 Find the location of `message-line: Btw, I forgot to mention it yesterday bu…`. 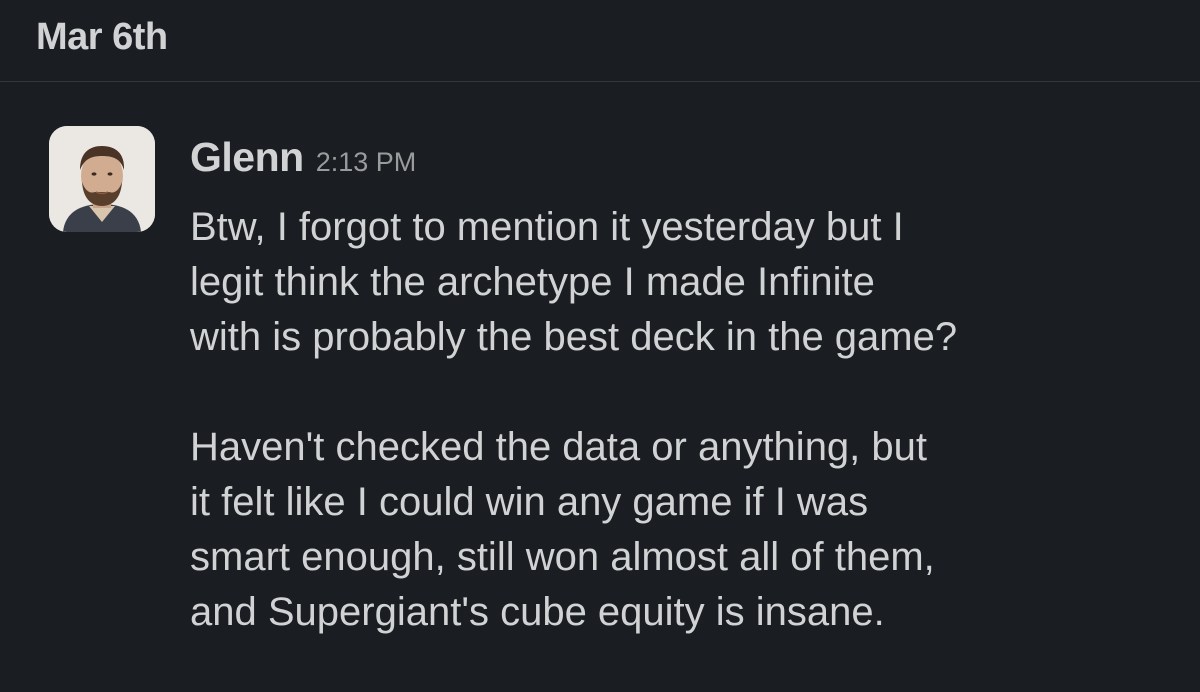

message-line: Btw, I forgot to mention it yesterday bu… is located at coordinates (547, 227).